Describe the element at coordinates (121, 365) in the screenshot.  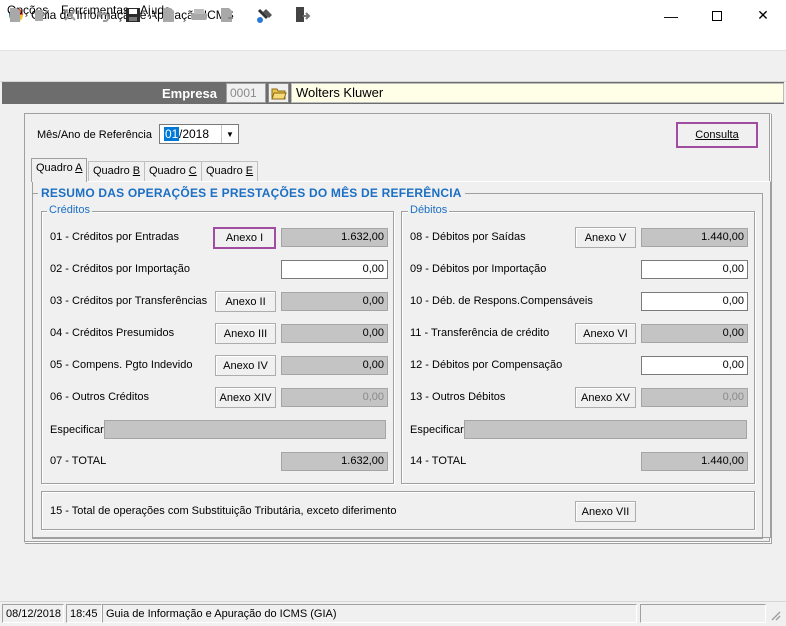
I see `credito-label-05: 05 - Compens. Pgto Indevido` at that location.